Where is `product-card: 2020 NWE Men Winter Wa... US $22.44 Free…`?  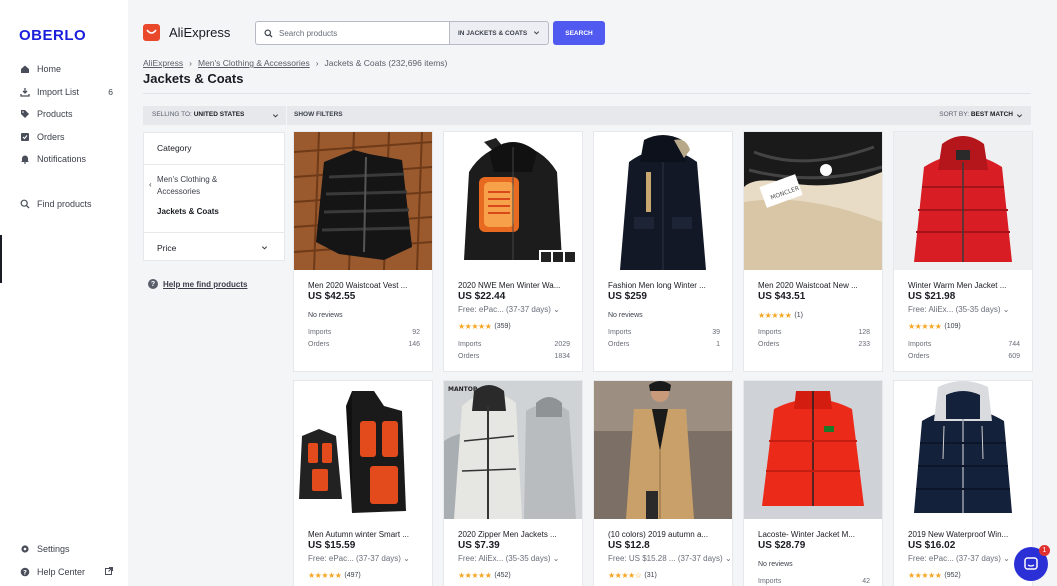 product-card: 2020 NWE Men Winter Wa... US $22.44 Free… is located at coordinates (513, 251).